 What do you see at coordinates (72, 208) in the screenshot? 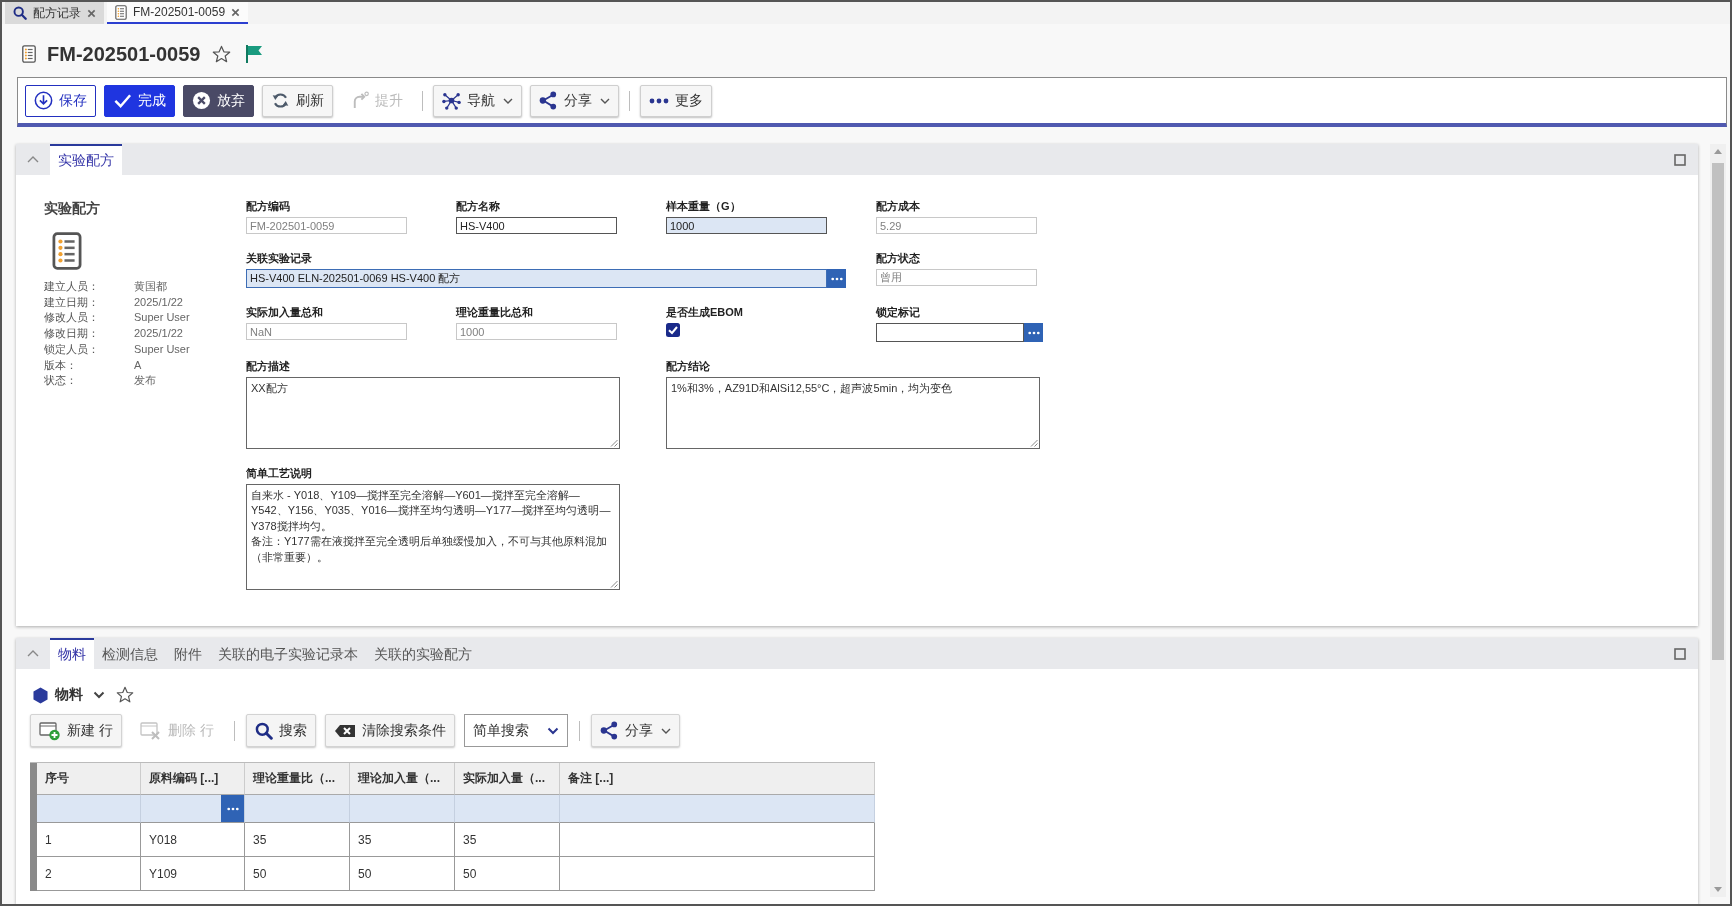
I see `section-heading: 实验配方` at bounding box center [72, 208].